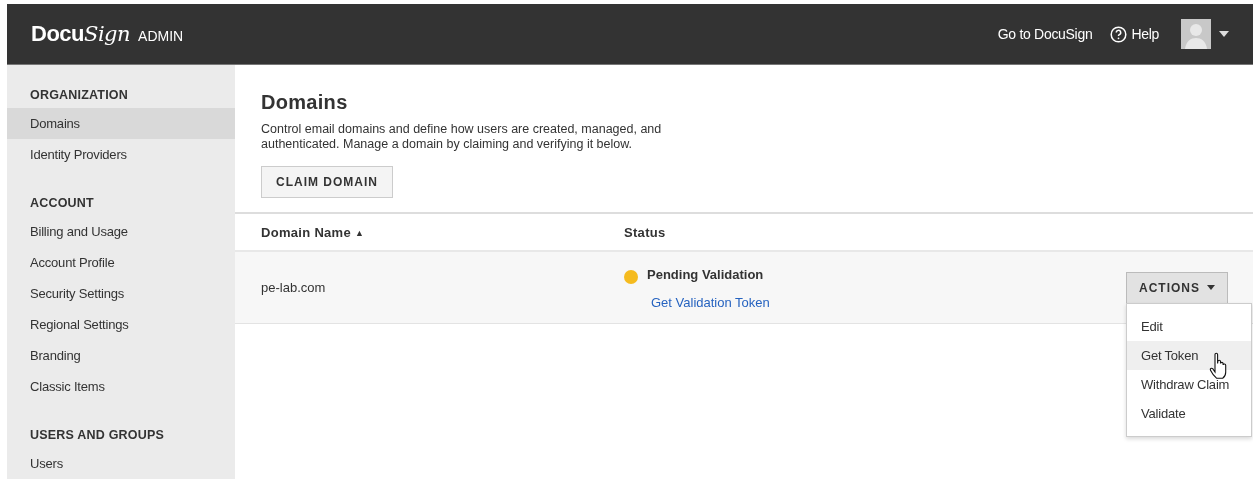  I want to click on sidebar-item: Identity Providers, so click(121, 154).